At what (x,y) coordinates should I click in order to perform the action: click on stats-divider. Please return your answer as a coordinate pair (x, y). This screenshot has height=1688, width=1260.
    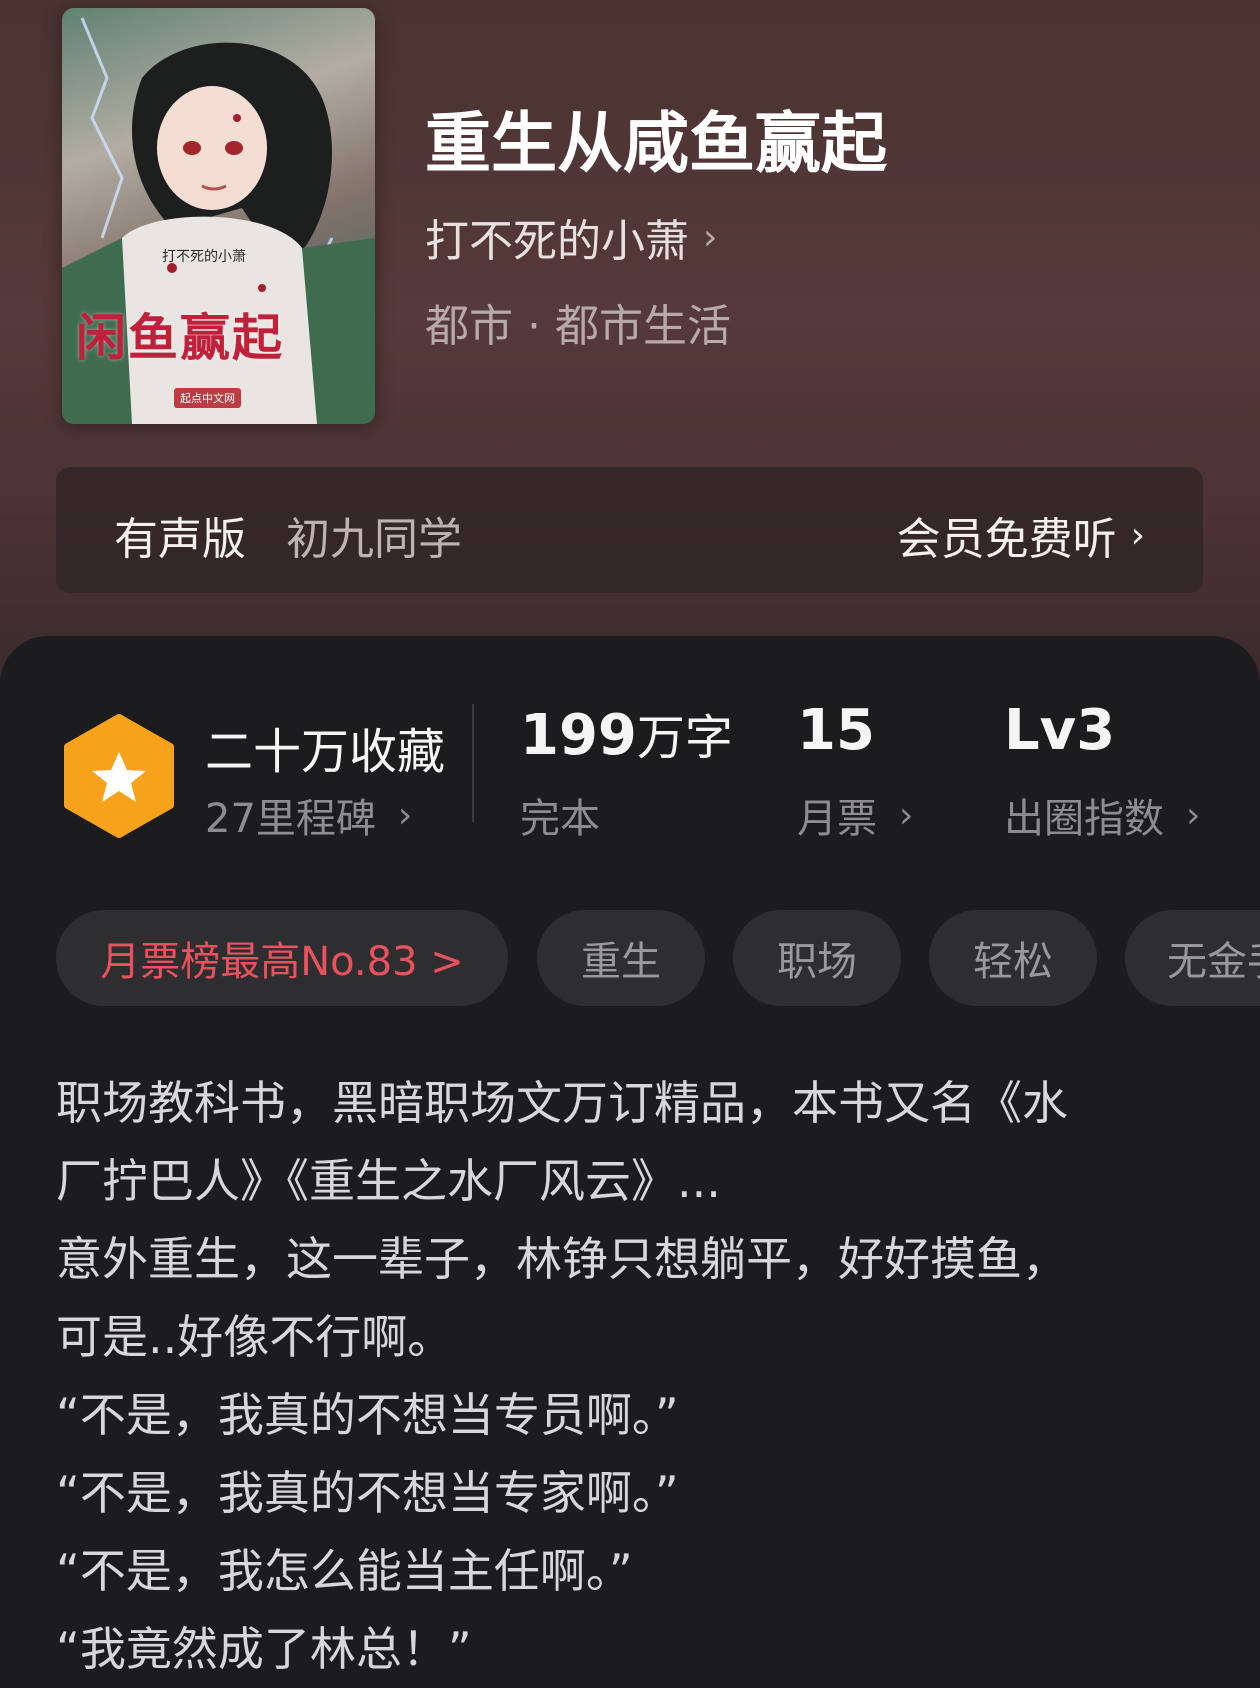
    Looking at the image, I should click on (473, 763).